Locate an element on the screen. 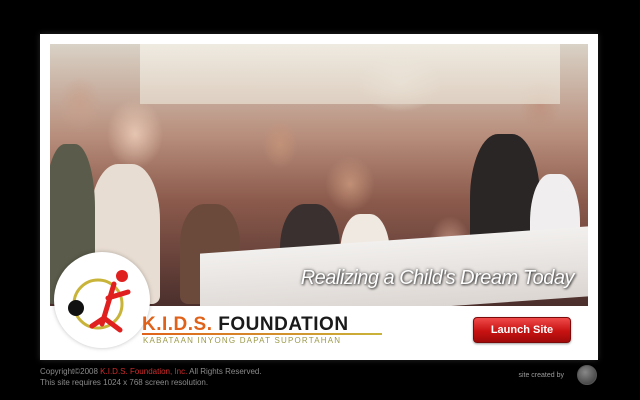 The height and width of the screenshot is (400, 640). copyright-org-link: K.I.D.S. Foundation, Inc. is located at coordinates (143, 371).